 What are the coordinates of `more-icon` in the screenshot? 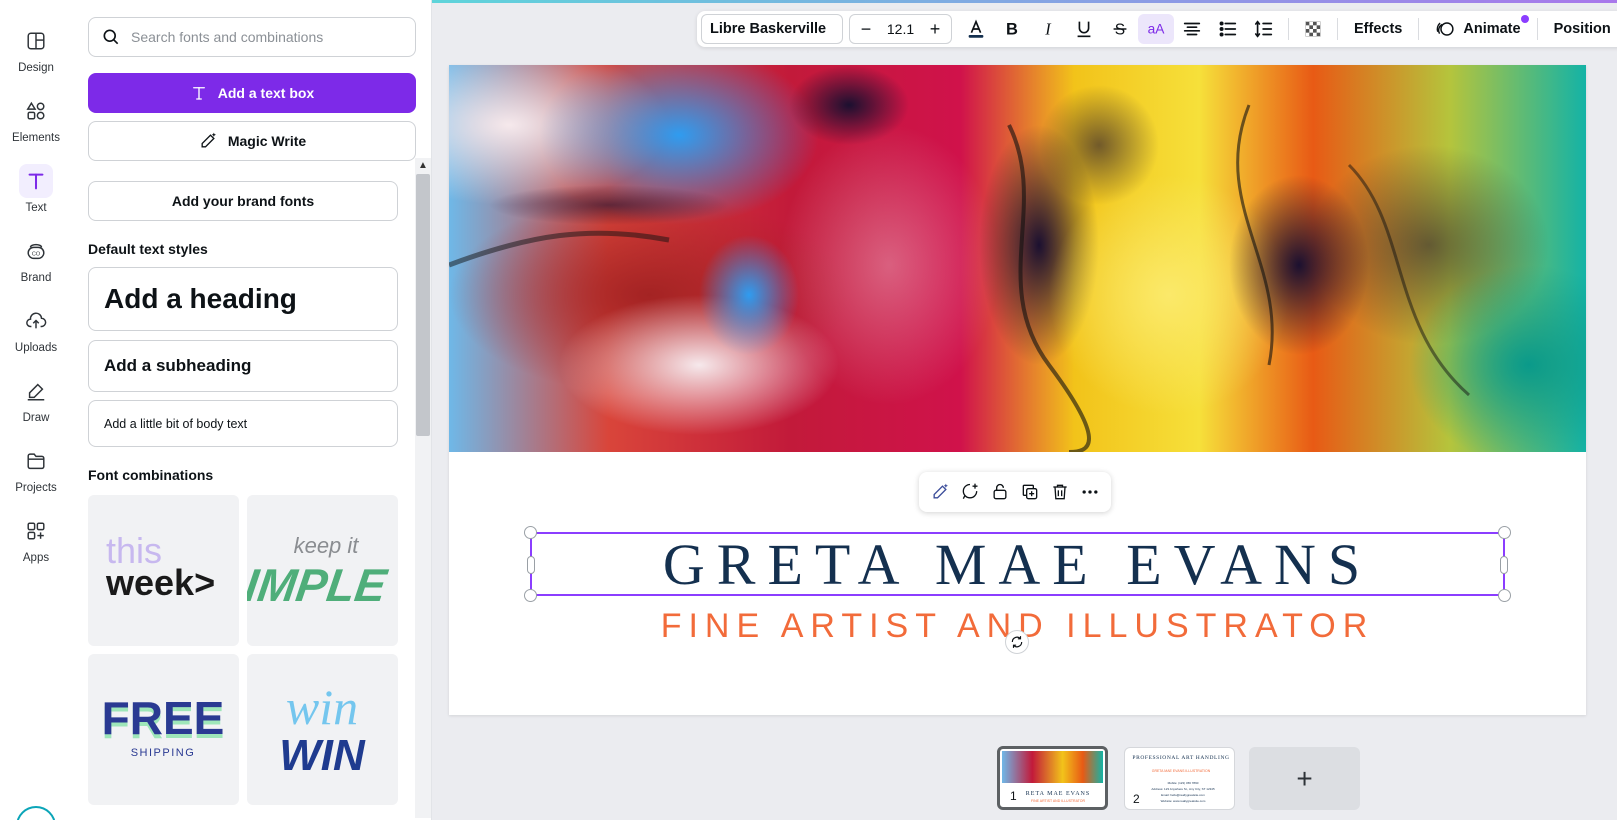 It's located at (1090, 492).